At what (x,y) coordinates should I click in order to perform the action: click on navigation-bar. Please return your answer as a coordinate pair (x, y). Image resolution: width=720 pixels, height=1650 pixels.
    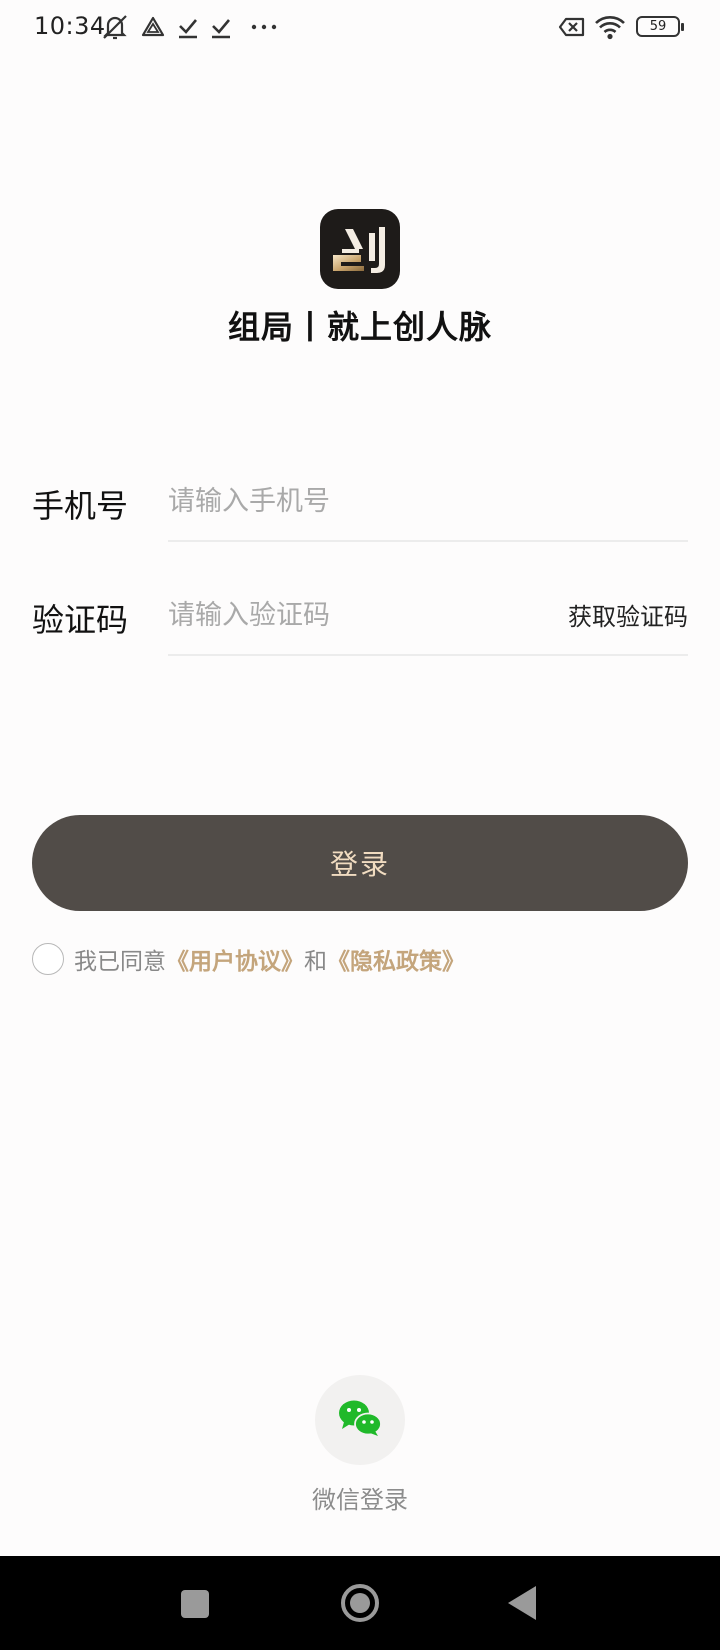
    Looking at the image, I should click on (360, 1603).